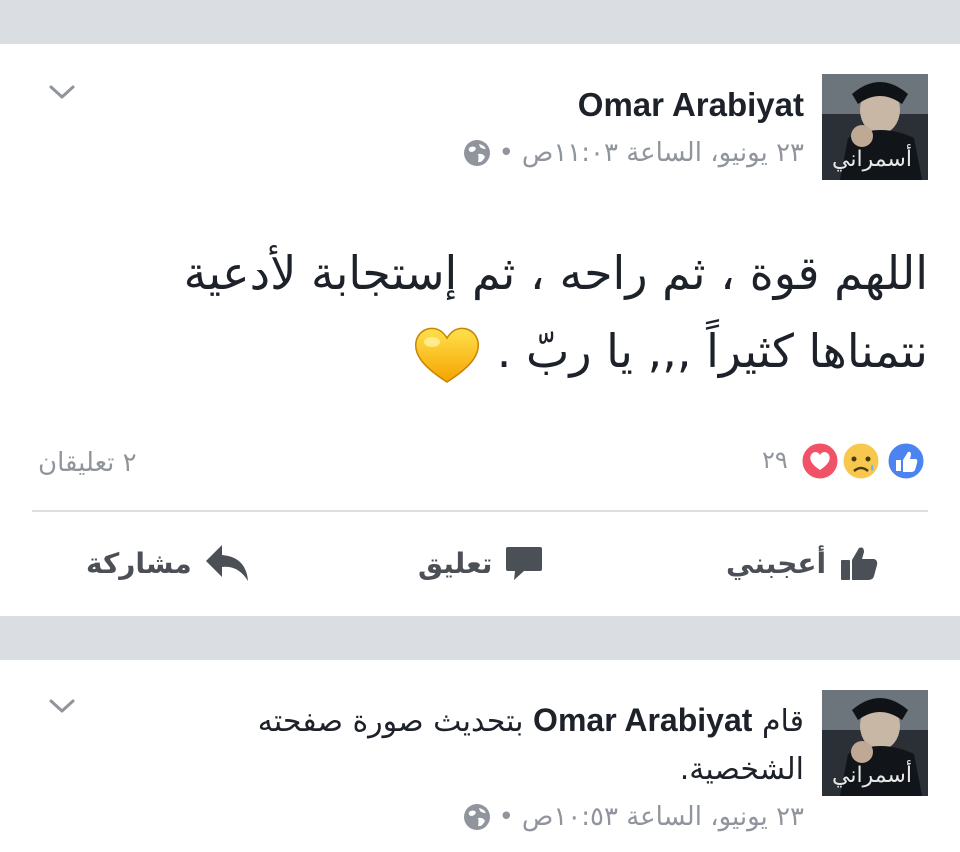 The width and height of the screenshot is (960, 852). Describe the element at coordinates (87, 463) in the screenshot. I see `comments-count: ٢ تعليقان` at that location.